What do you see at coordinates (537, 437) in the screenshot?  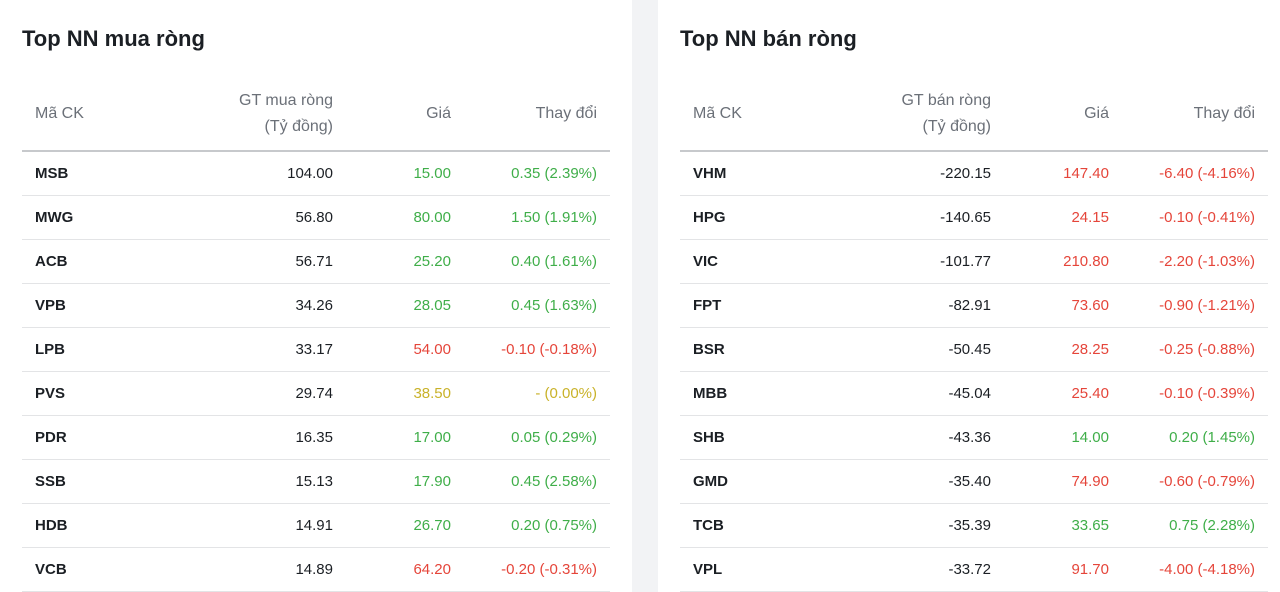 I see `change-cell: 0.05 (0.29%)` at bounding box center [537, 437].